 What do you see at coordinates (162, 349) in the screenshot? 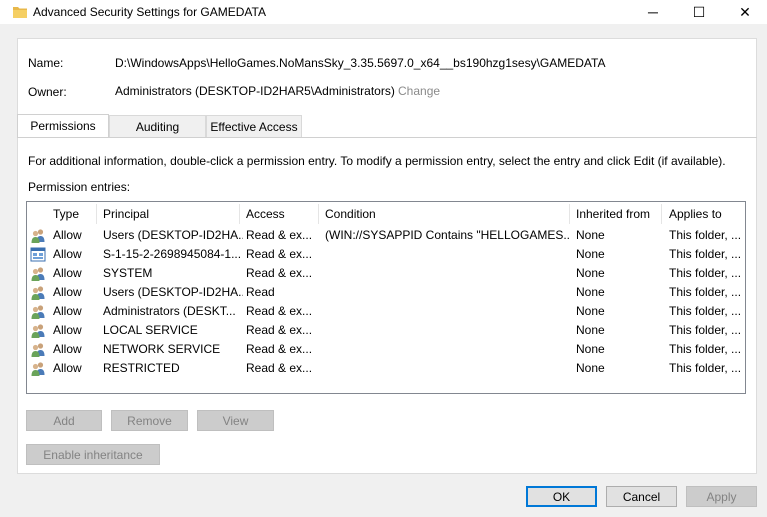
I see `cell-principal: NETWORK SERVICE` at bounding box center [162, 349].